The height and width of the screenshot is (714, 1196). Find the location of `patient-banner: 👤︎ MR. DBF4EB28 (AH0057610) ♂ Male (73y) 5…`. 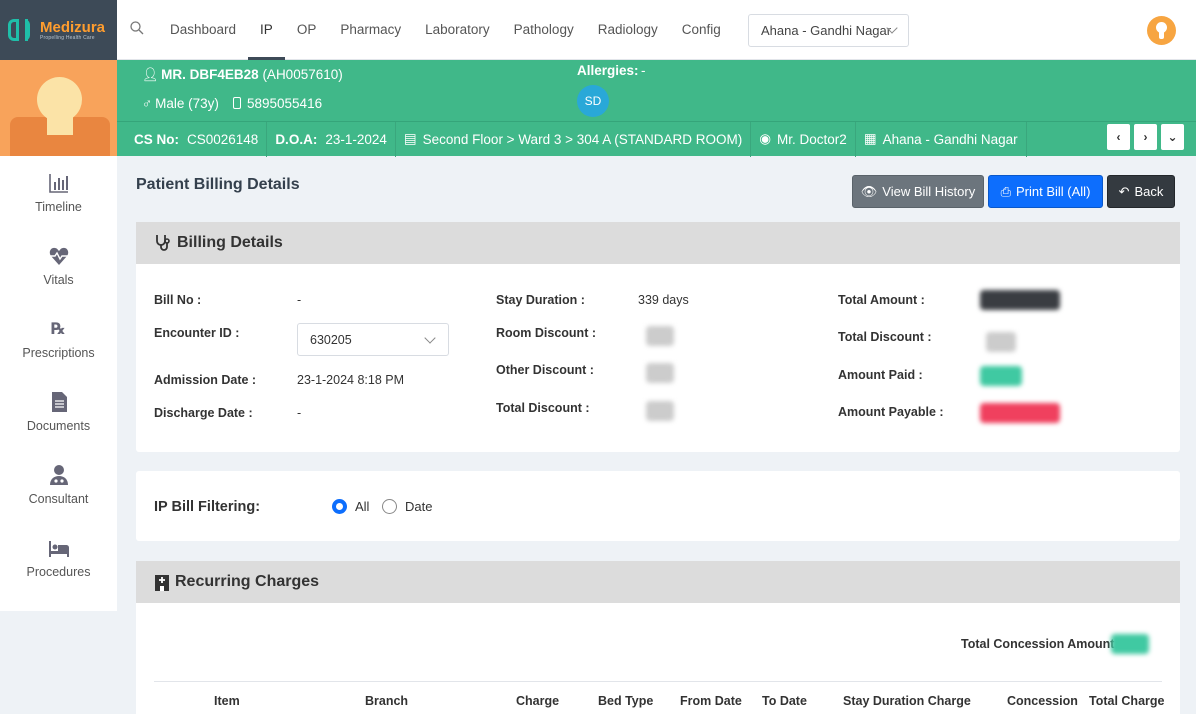

patient-banner: 👤︎ MR. DBF4EB28 (AH0057610) ♂ Male (73y) 5… is located at coordinates (656, 108).